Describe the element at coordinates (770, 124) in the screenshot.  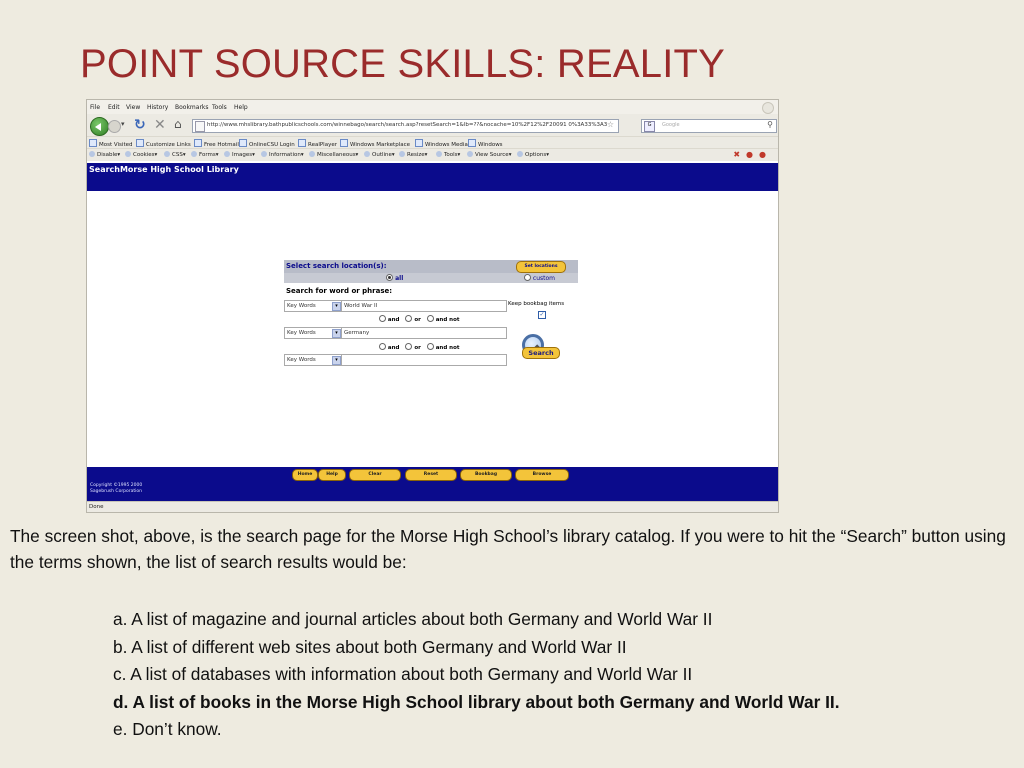
I see `search-icon: ⚲` at that location.